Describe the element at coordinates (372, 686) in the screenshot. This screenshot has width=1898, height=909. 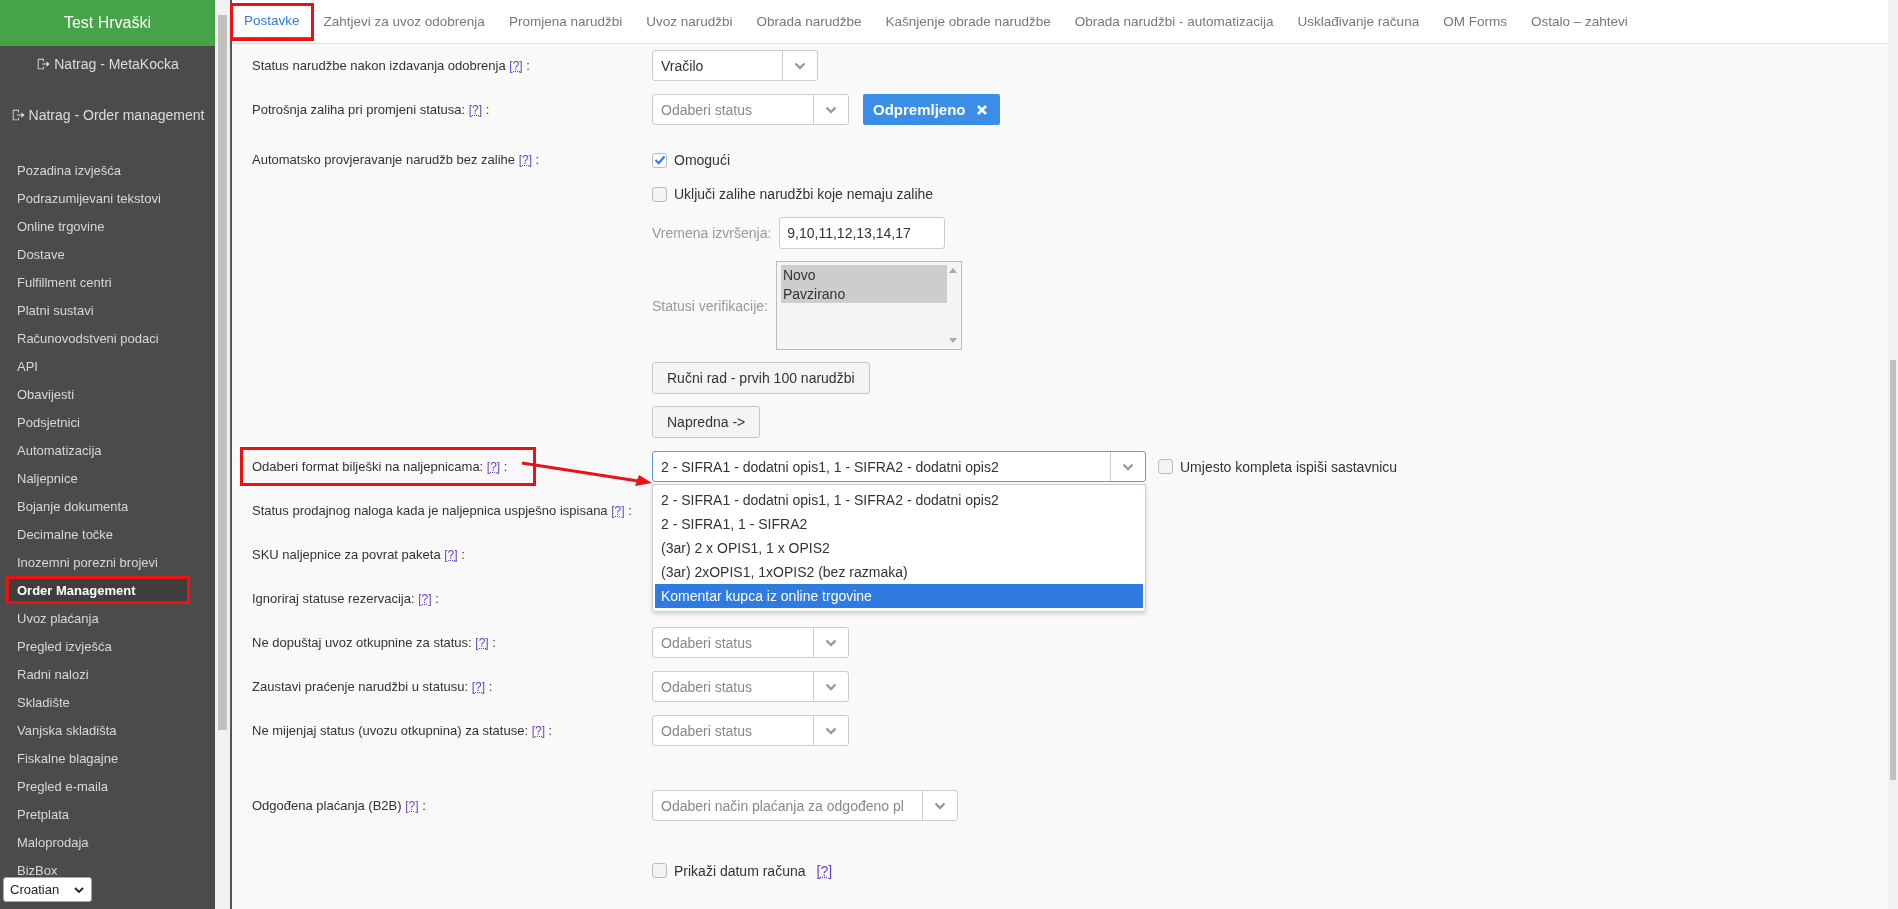
I see `field-label: Zaustavi praćenje narudžbi u statusu: [?] :` at that location.